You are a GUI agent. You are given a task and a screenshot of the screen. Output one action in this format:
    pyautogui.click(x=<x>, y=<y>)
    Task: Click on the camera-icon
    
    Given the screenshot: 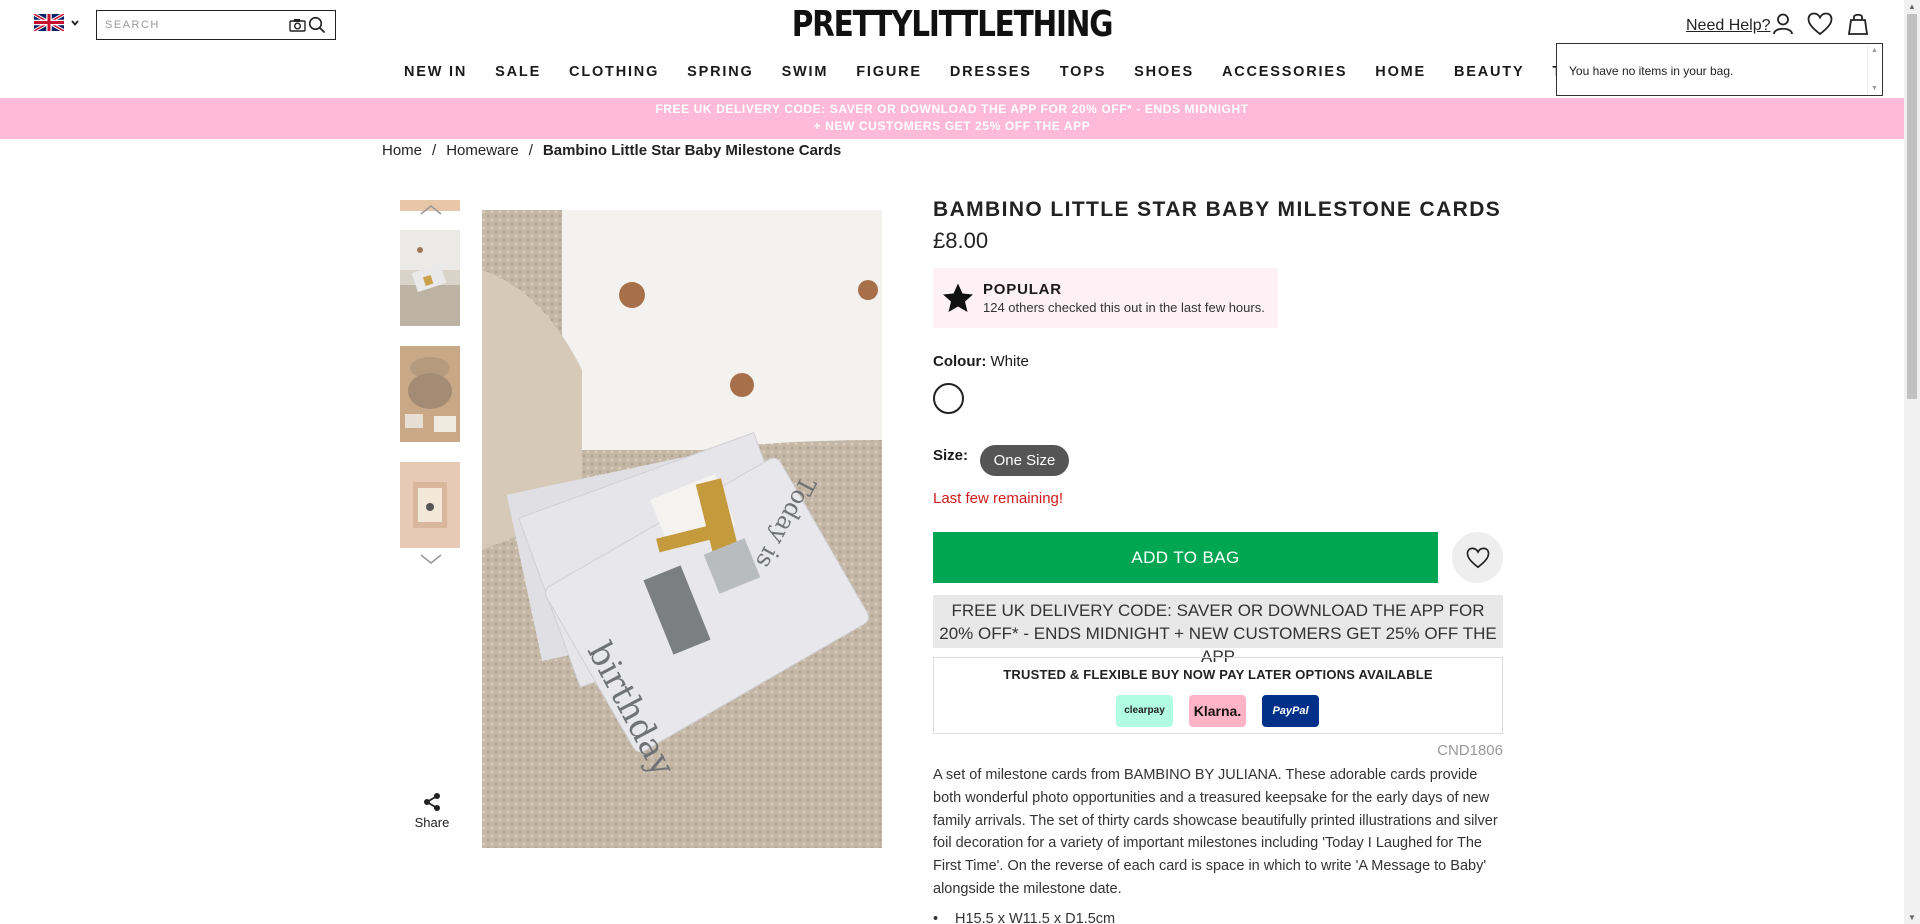 What is the action you would take?
    pyautogui.click(x=297, y=25)
    